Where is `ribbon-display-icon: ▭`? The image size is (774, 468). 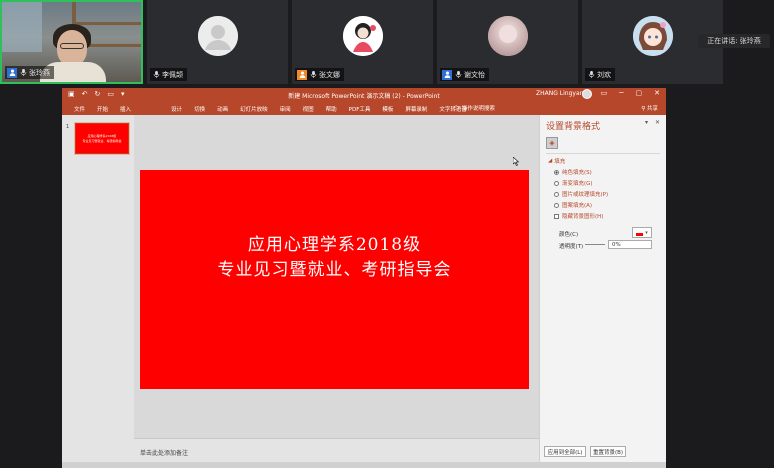
ribbon-display-icon: ▭ is located at coordinates (604, 93).